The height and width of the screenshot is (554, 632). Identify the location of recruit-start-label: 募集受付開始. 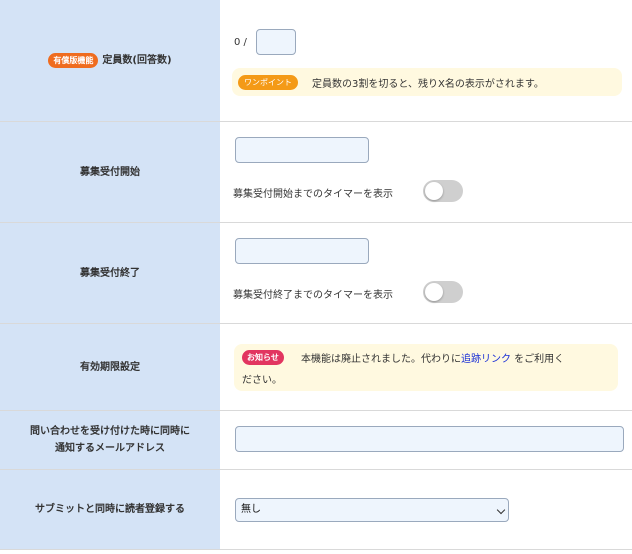
(110, 172).